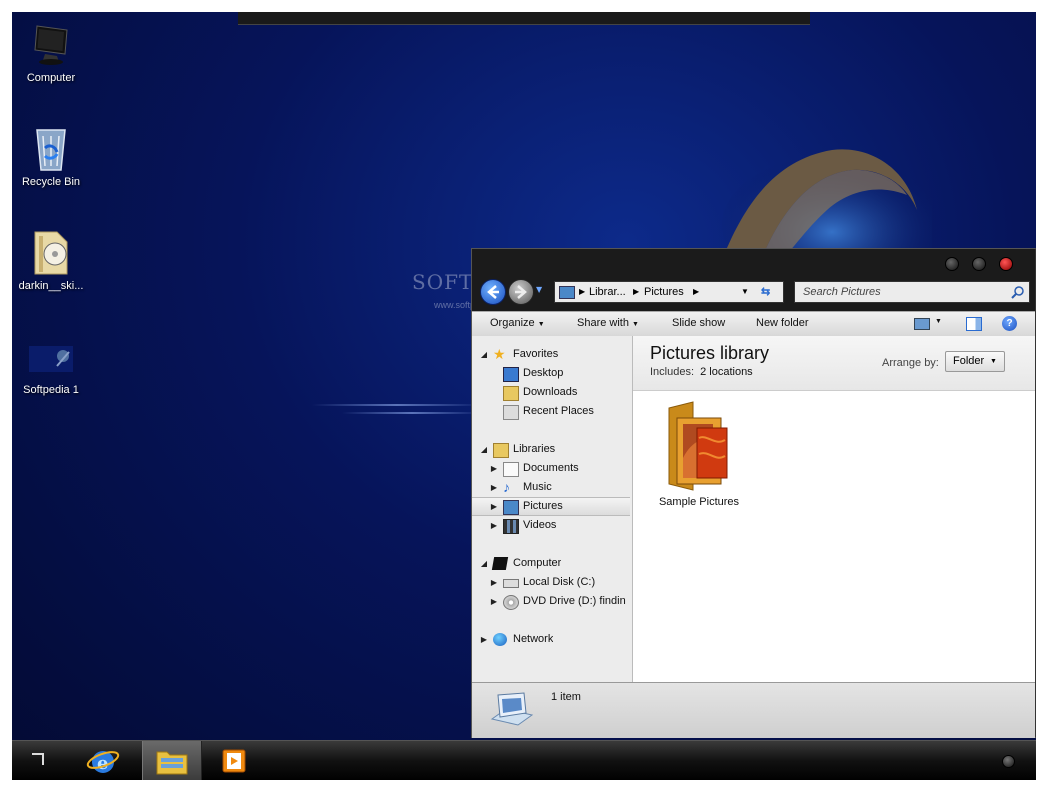  I want to click on recycle-bin-icon, so click(51, 148).